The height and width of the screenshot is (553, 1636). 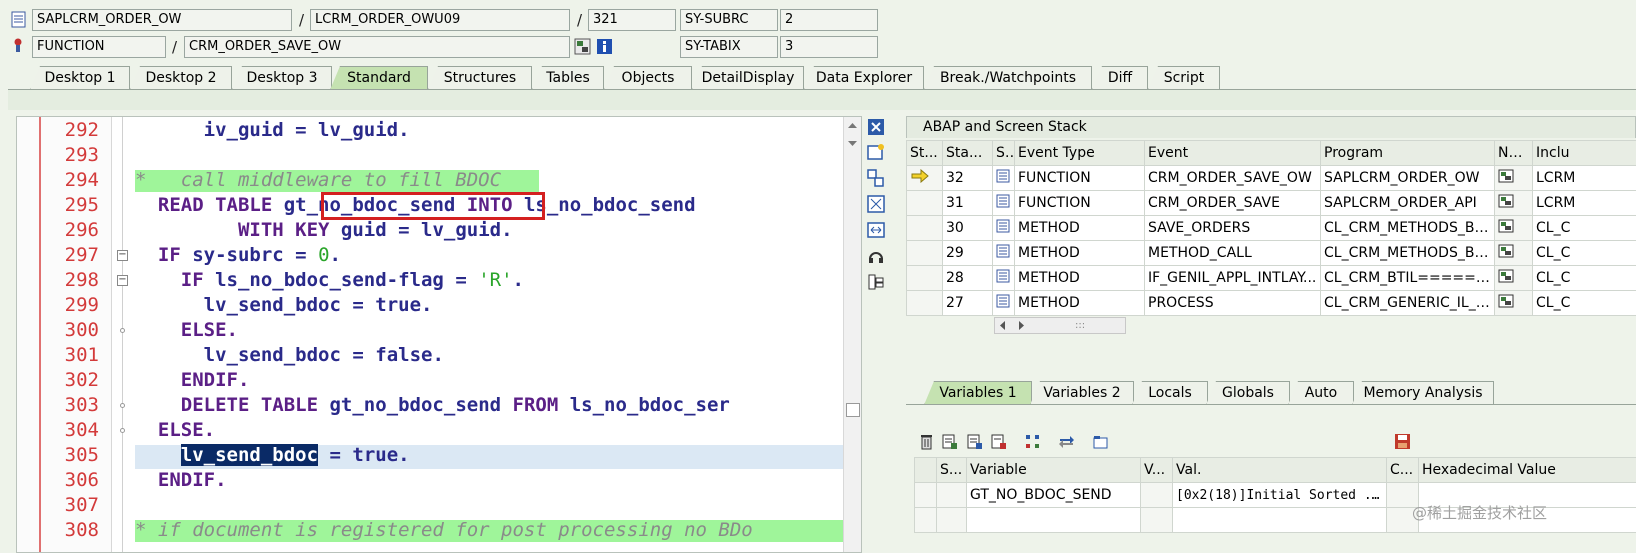 What do you see at coordinates (1233, 203) in the screenshot?
I see `event-name: CRM_ORDER_SAVE` at bounding box center [1233, 203].